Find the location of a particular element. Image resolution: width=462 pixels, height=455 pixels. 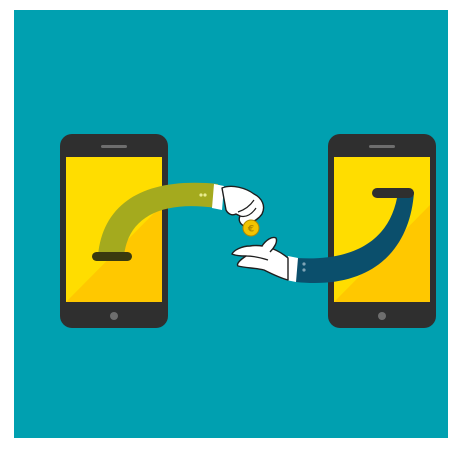

phone-home-button-left is located at coordinates (114, 316).